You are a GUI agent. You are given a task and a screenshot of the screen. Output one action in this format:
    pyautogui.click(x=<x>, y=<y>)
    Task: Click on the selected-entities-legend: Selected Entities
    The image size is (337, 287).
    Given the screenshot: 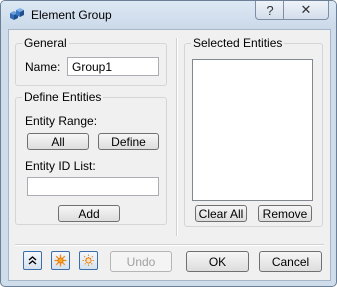 What is the action you would take?
    pyautogui.click(x=238, y=43)
    